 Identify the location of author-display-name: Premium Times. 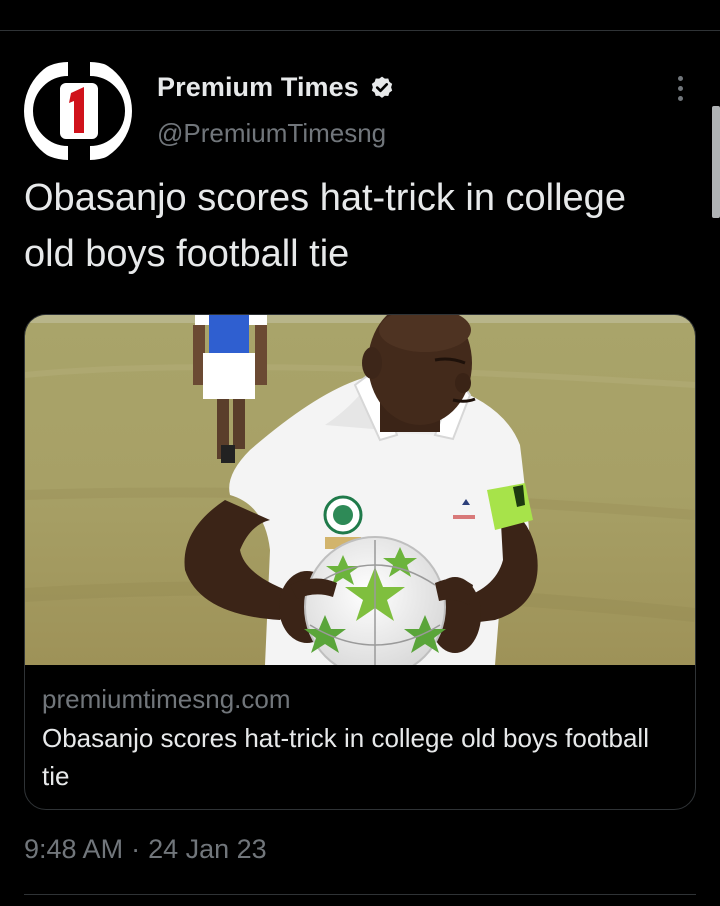
(258, 87).